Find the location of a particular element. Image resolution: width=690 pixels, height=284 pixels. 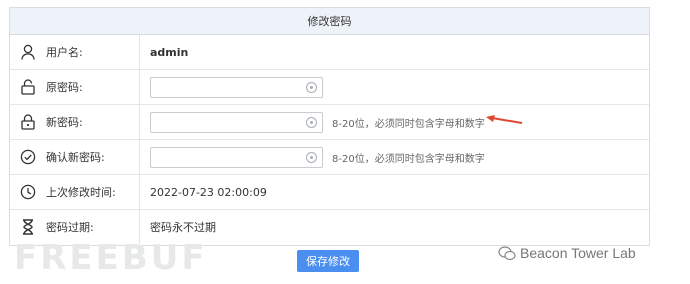

user-icon is located at coordinates (28, 52).